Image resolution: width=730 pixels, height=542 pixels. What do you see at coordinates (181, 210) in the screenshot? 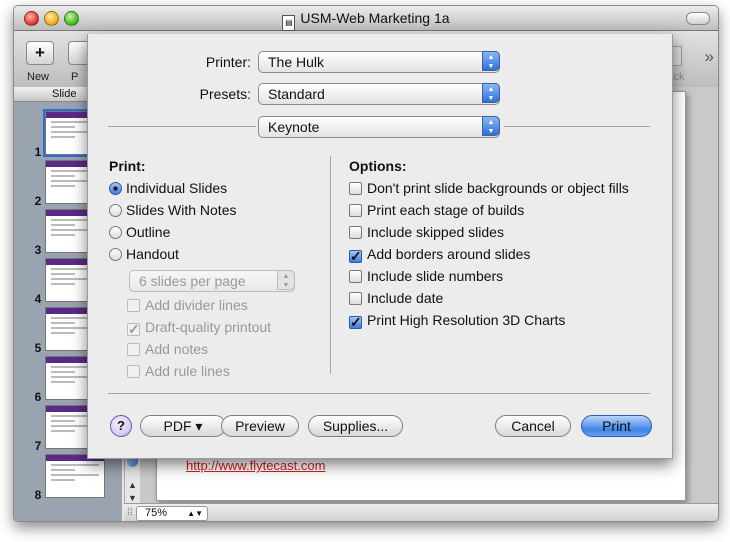
I see `print-option-label: Slides With Notes` at bounding box center [181, 210].